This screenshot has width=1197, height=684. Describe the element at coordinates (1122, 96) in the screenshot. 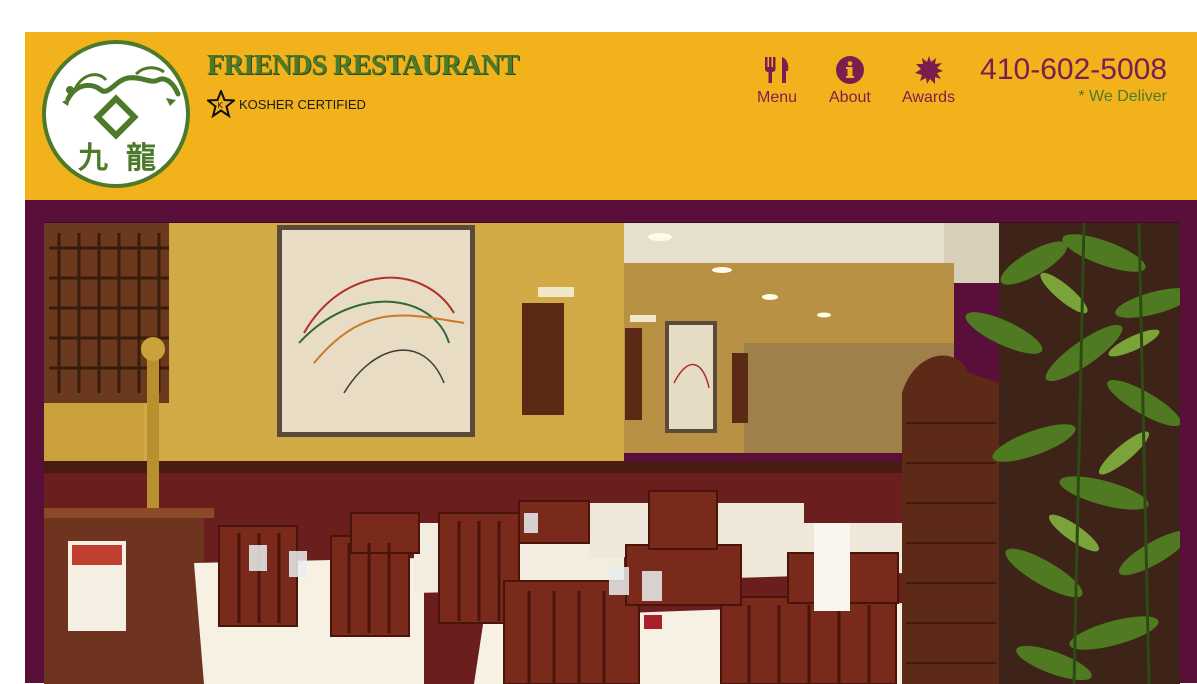

I see `delivery-note: * We Deliver` at that location.